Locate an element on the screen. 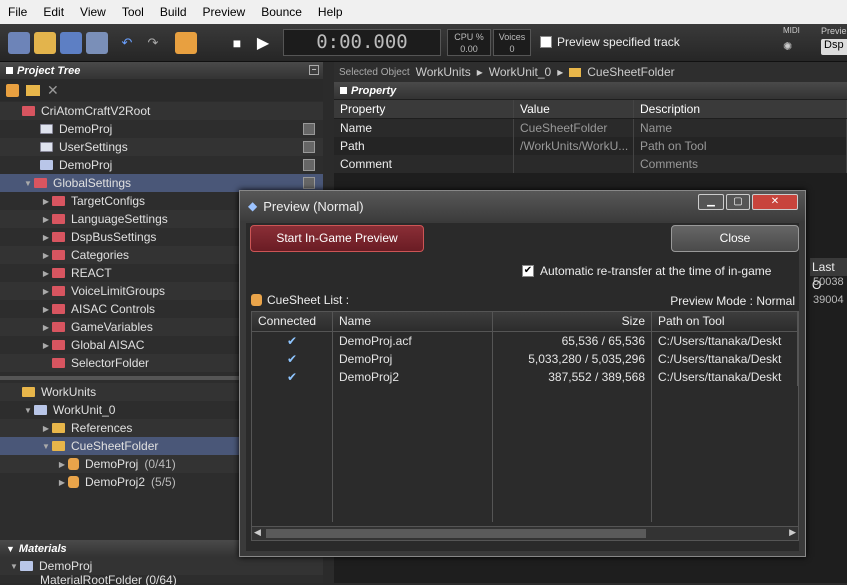 This screenshot has height=585, width=847. menu-edit: Edit is located at coordinates (53, 12).